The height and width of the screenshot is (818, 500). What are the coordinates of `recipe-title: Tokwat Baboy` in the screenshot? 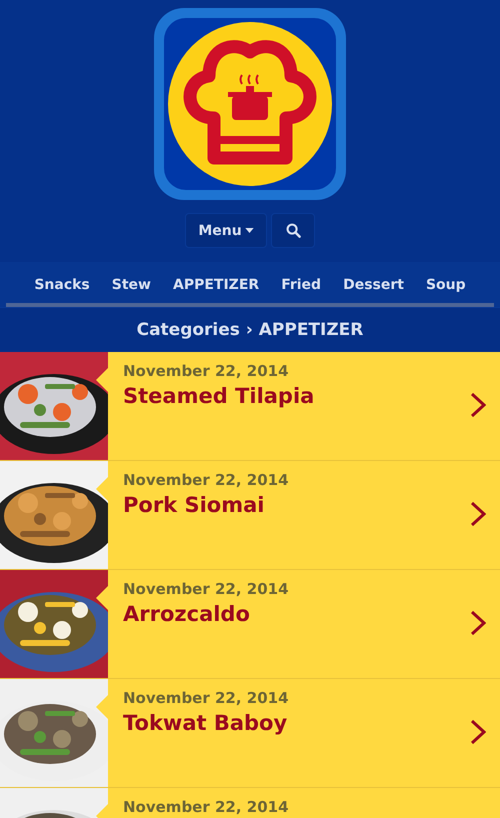 It's located at (205, 723).